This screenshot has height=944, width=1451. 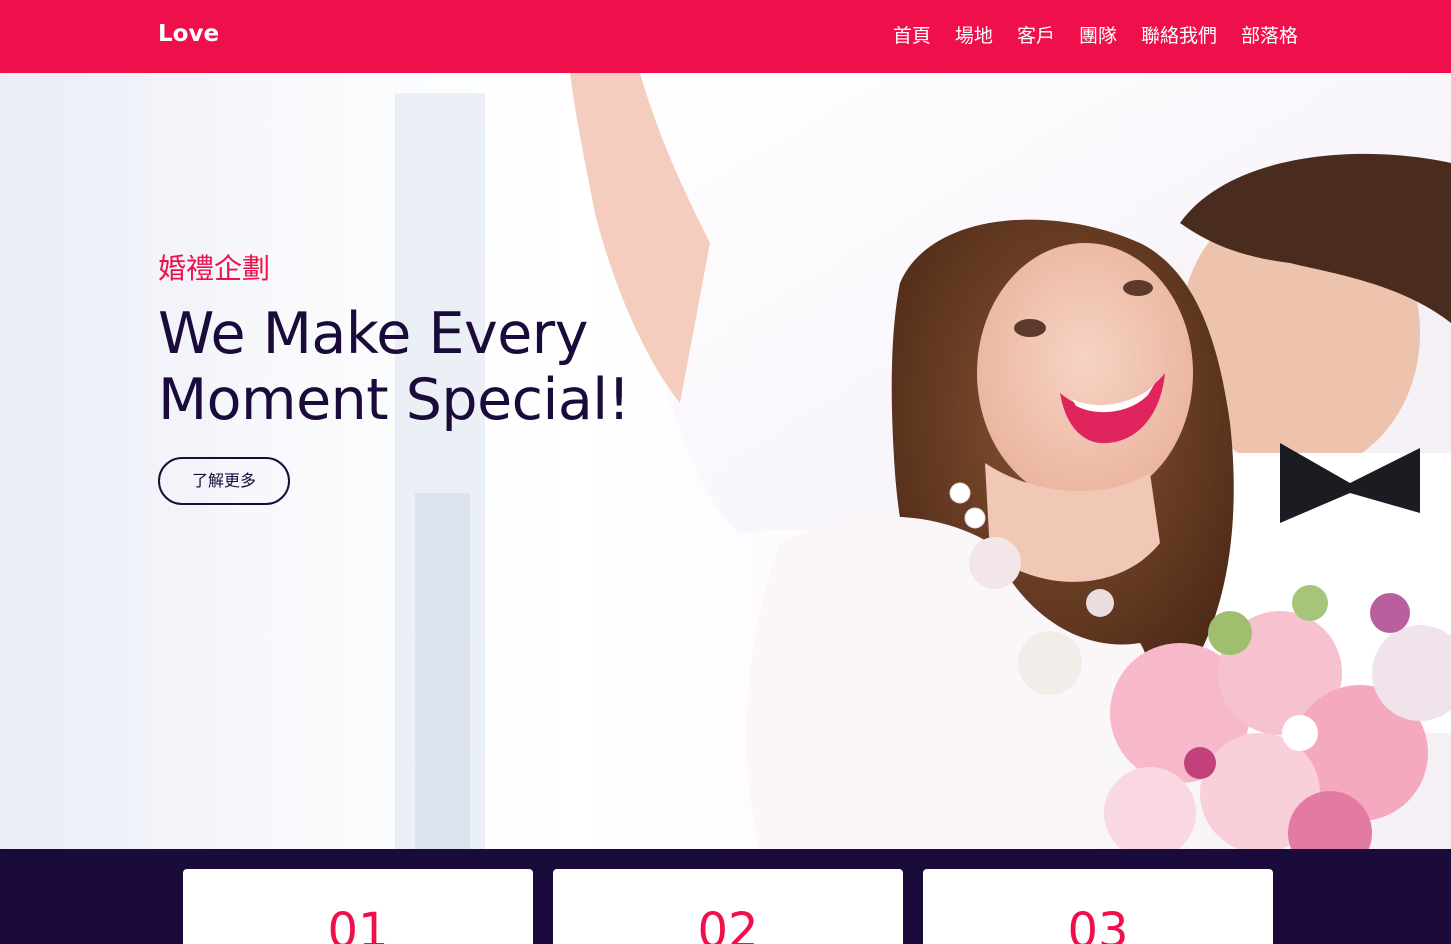 I want to click on hero-content: 婚禮企劃 We Make Every Moment Special! 了解更多, so click(x=438, y=378).